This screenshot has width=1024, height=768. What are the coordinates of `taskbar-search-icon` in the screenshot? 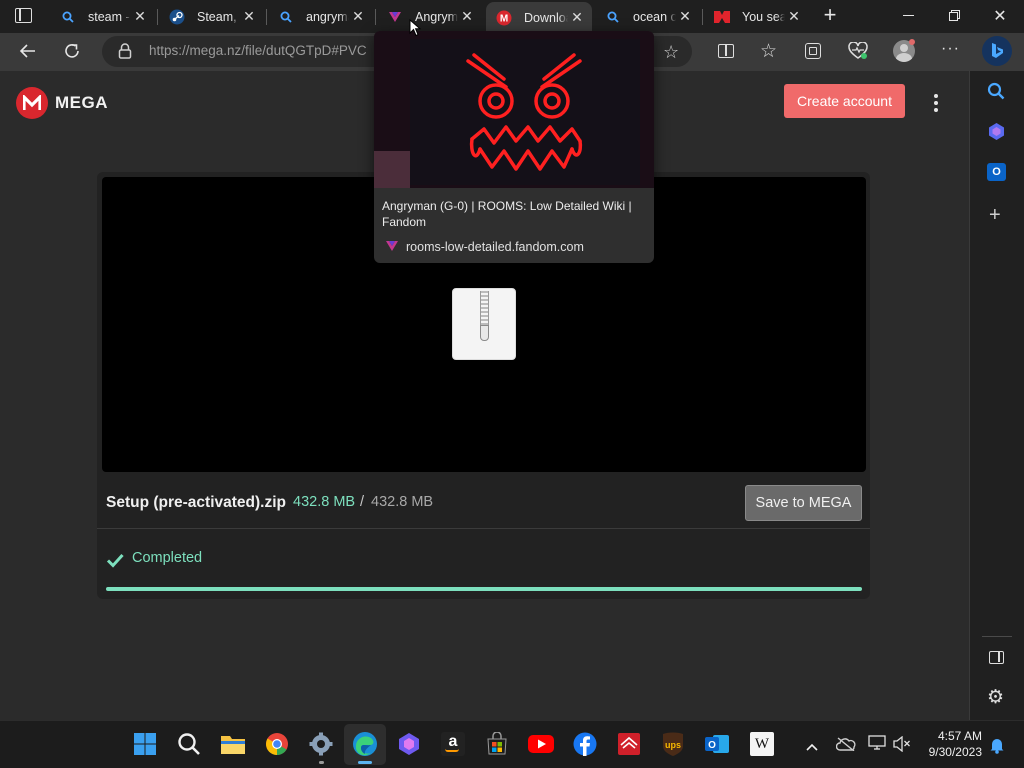 It's located at (189, 744).